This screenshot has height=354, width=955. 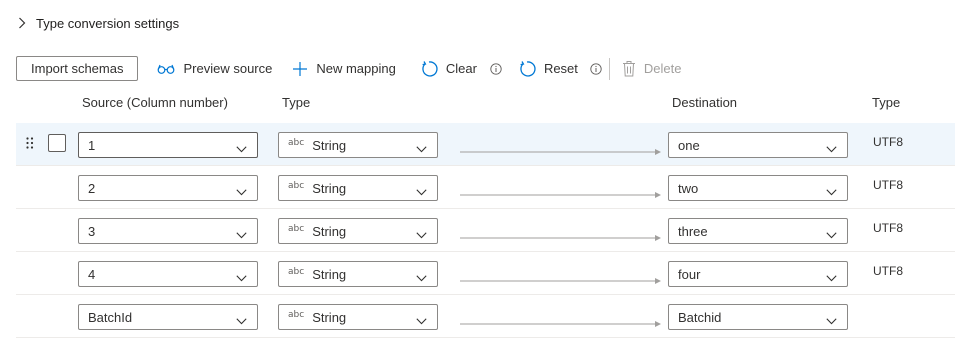 What do you see at coordinates (92, 274) in the screenshot?
I see `source-value: 4` at bounding box center [92, 274].